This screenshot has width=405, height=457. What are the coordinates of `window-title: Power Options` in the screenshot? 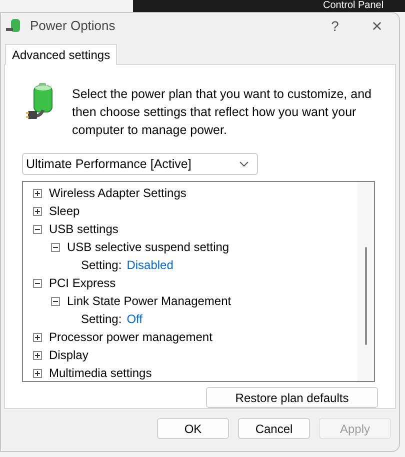 It's located at (73, 26).